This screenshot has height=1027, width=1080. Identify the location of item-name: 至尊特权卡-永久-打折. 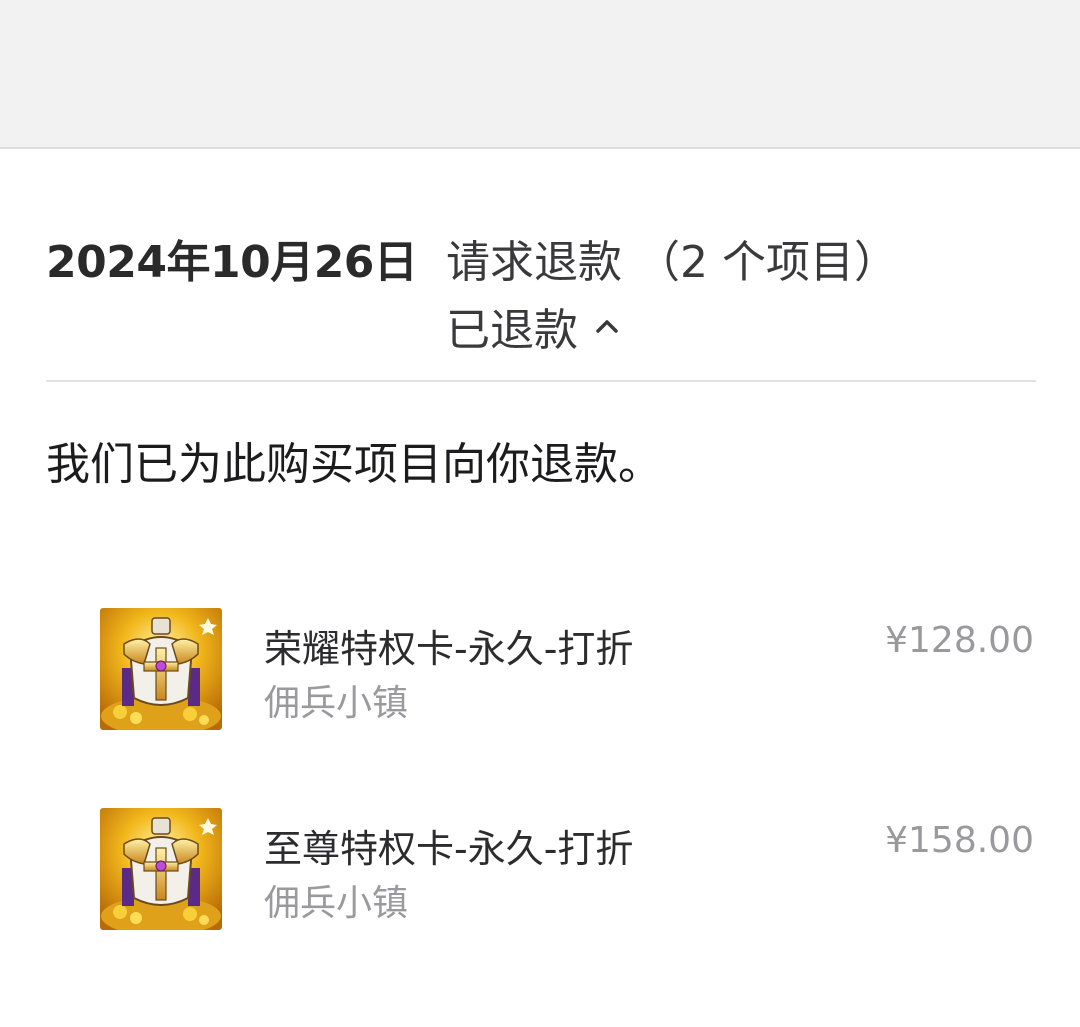
(449, 849).